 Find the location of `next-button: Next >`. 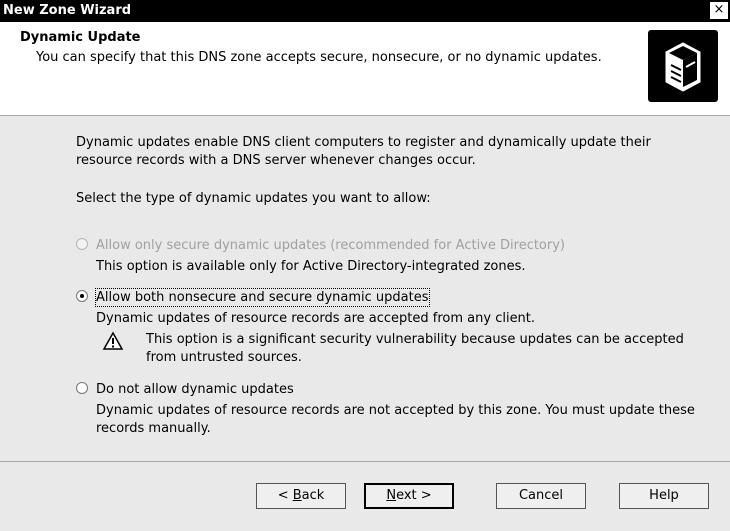

next-button: Next > is located at coordinates (409, 496).